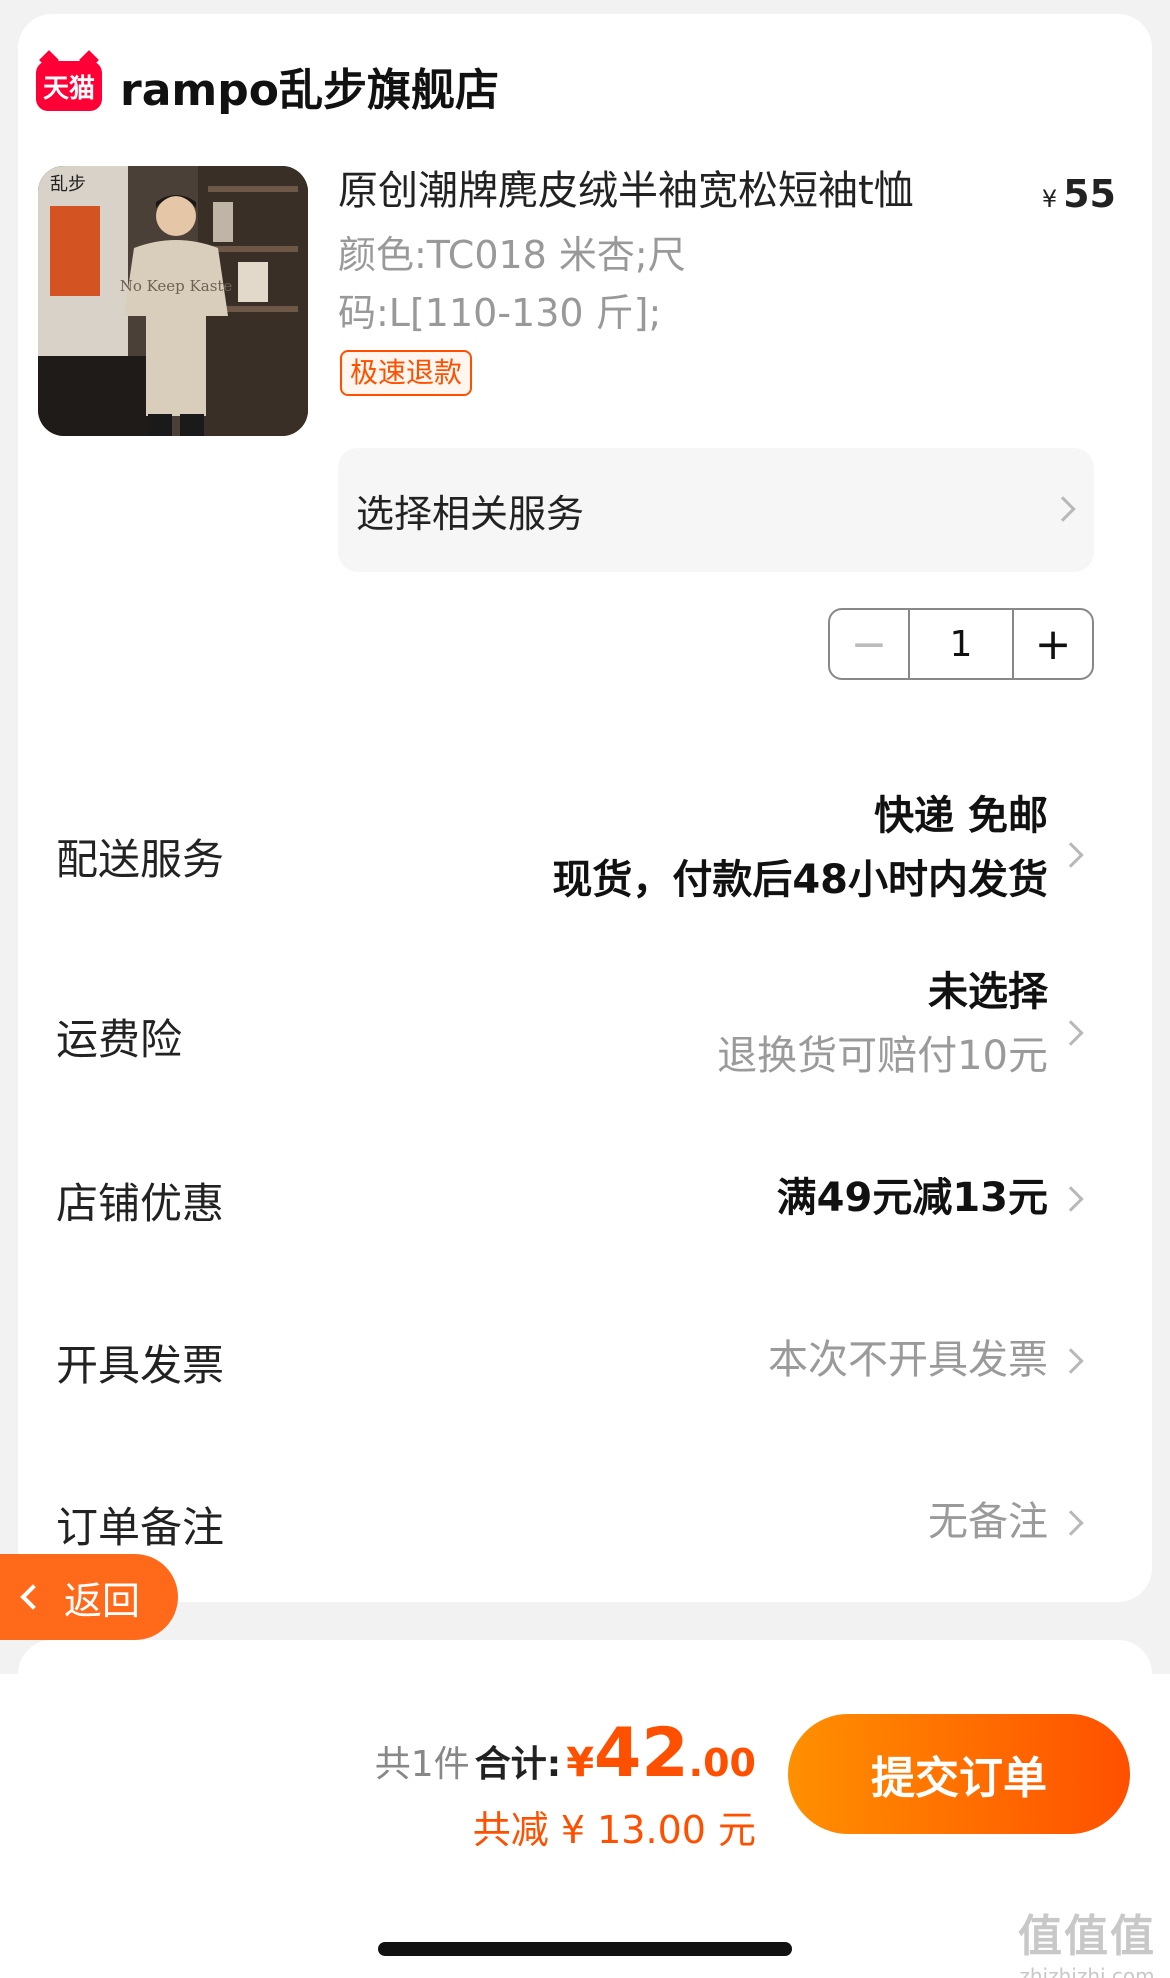 The image size is (1170, 1978). What do you see at coordinates (512, 255) in the screenshot?
I see `spec-line-1: 颜色:TC018 米杏;尺` at bounding box center [512, 255].